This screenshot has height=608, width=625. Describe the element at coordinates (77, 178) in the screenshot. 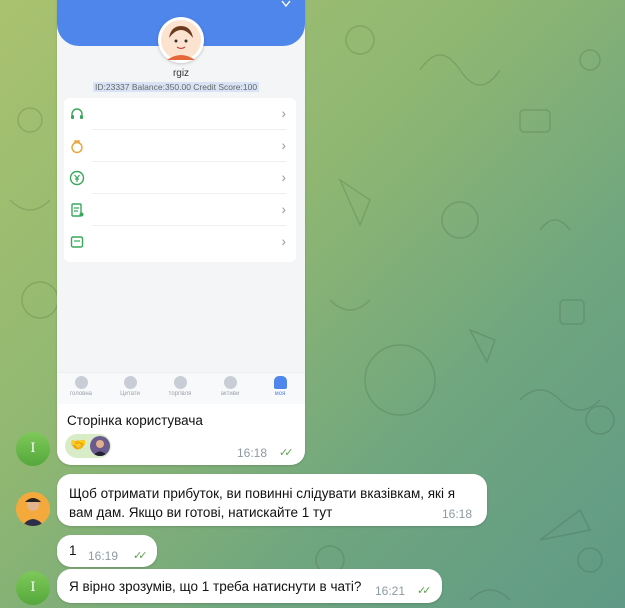

I see `yen-coin-icon` at that location.